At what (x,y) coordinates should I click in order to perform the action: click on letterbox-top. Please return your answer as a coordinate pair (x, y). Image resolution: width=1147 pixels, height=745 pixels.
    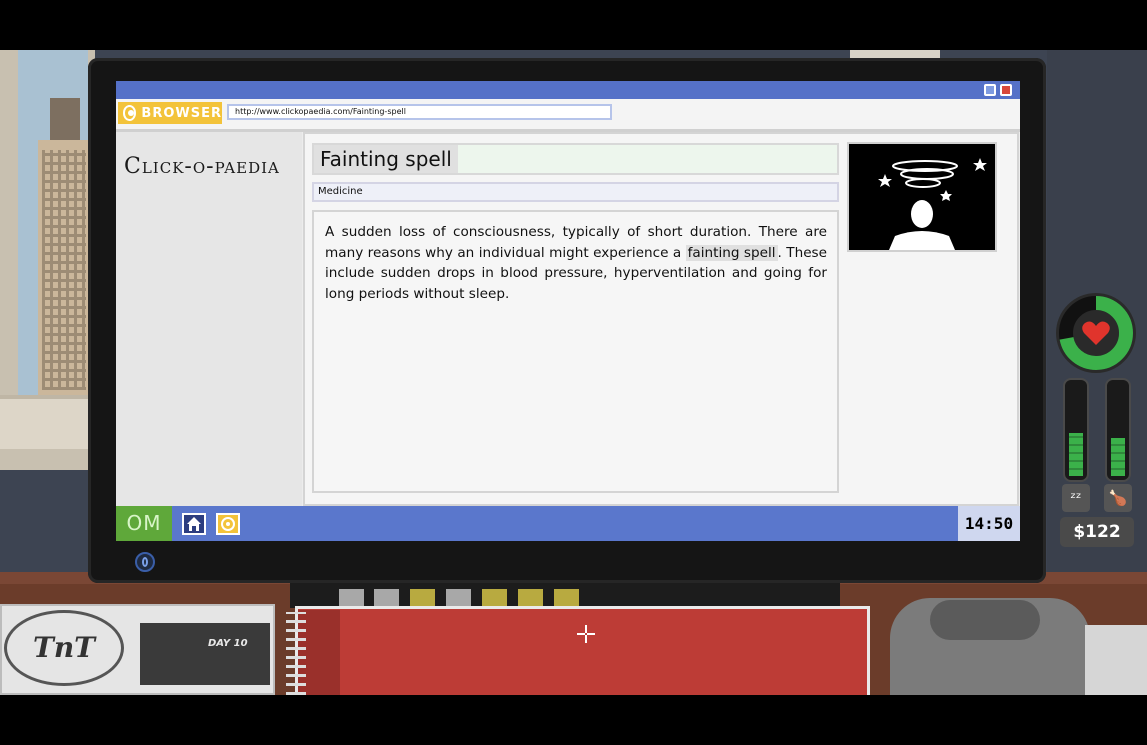
    Looking at the image, I should click on (573, 25).